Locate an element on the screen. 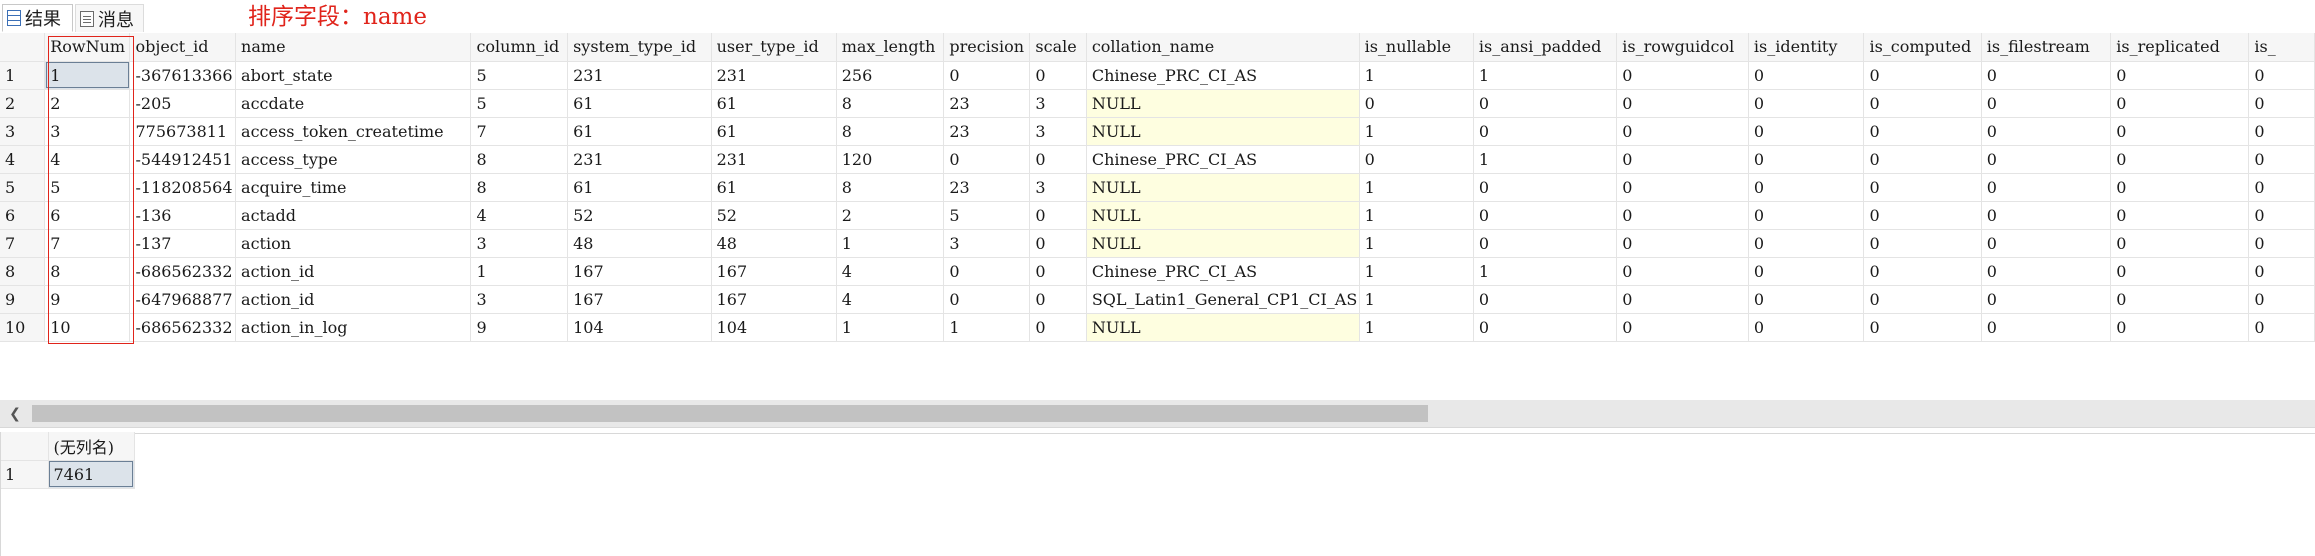 The image size is (2315, 556). column-header: is_replicated is located at coordinates (2180, 47).